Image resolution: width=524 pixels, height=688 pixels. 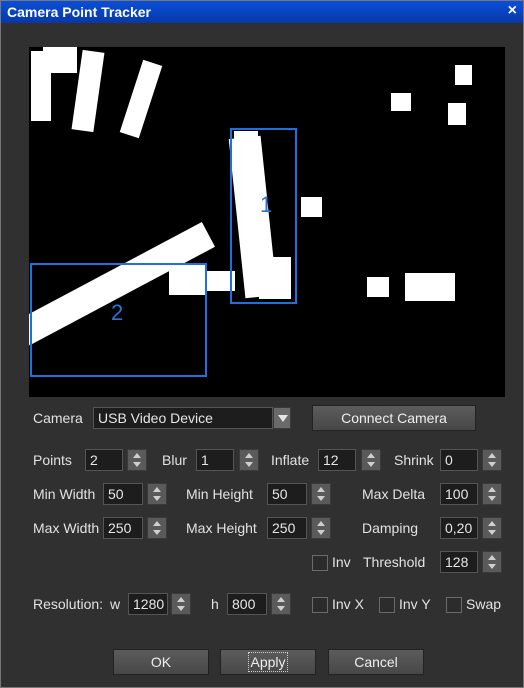 I want to click on cancel-button-label: Cancel, so click(x=376, y=662).